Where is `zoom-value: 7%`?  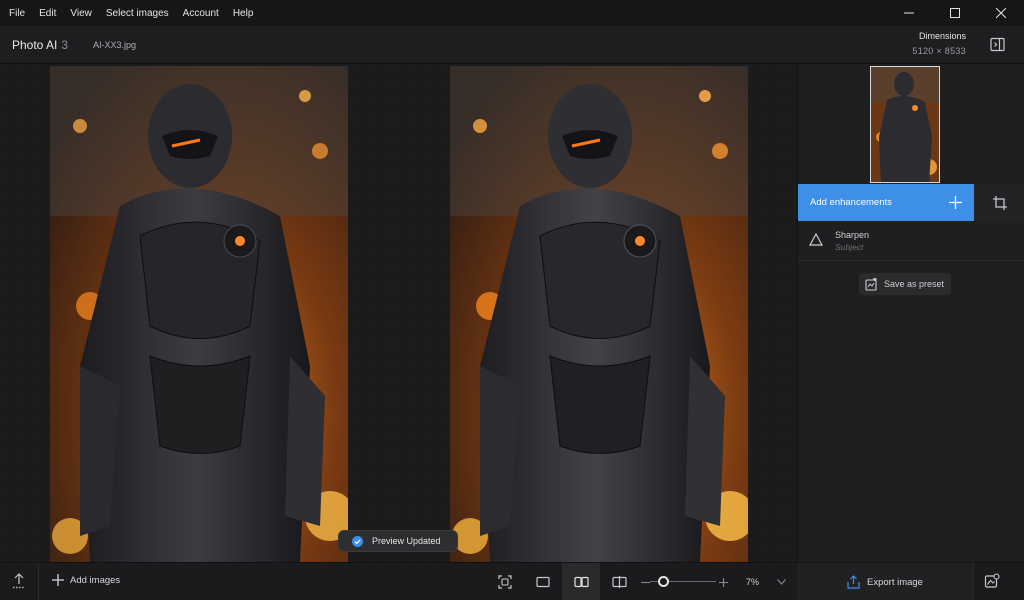
zoom-value: 7% is located at coordinates (752, 582).